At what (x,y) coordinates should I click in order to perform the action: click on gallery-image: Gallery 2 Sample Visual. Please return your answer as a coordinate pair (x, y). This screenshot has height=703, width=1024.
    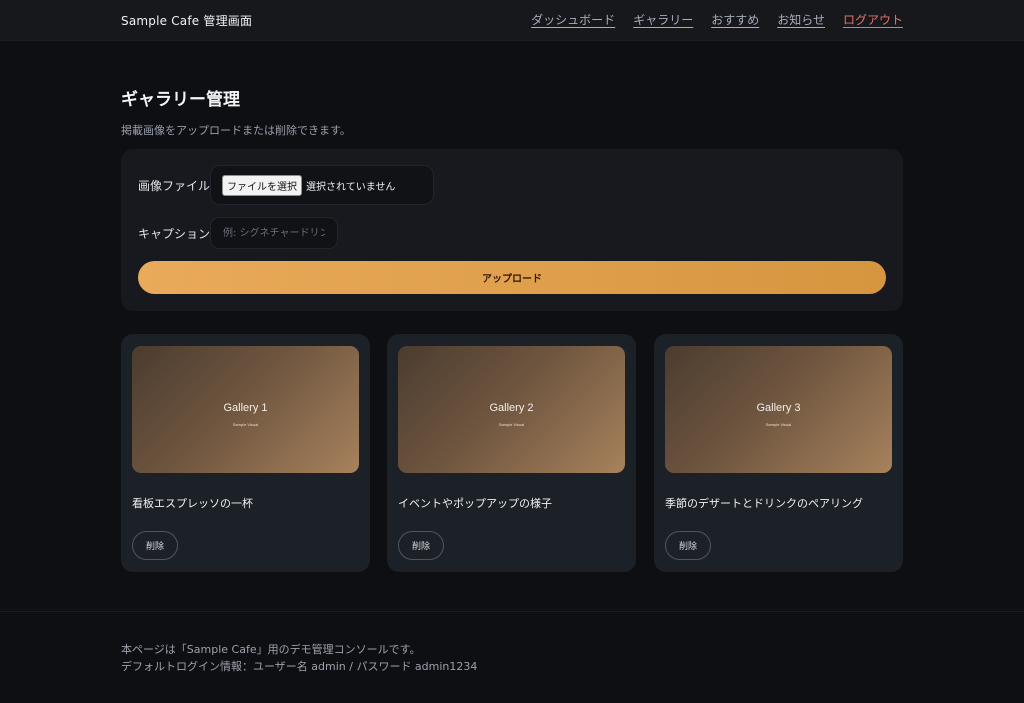
    Looking at the image, I should click on (511, 409).